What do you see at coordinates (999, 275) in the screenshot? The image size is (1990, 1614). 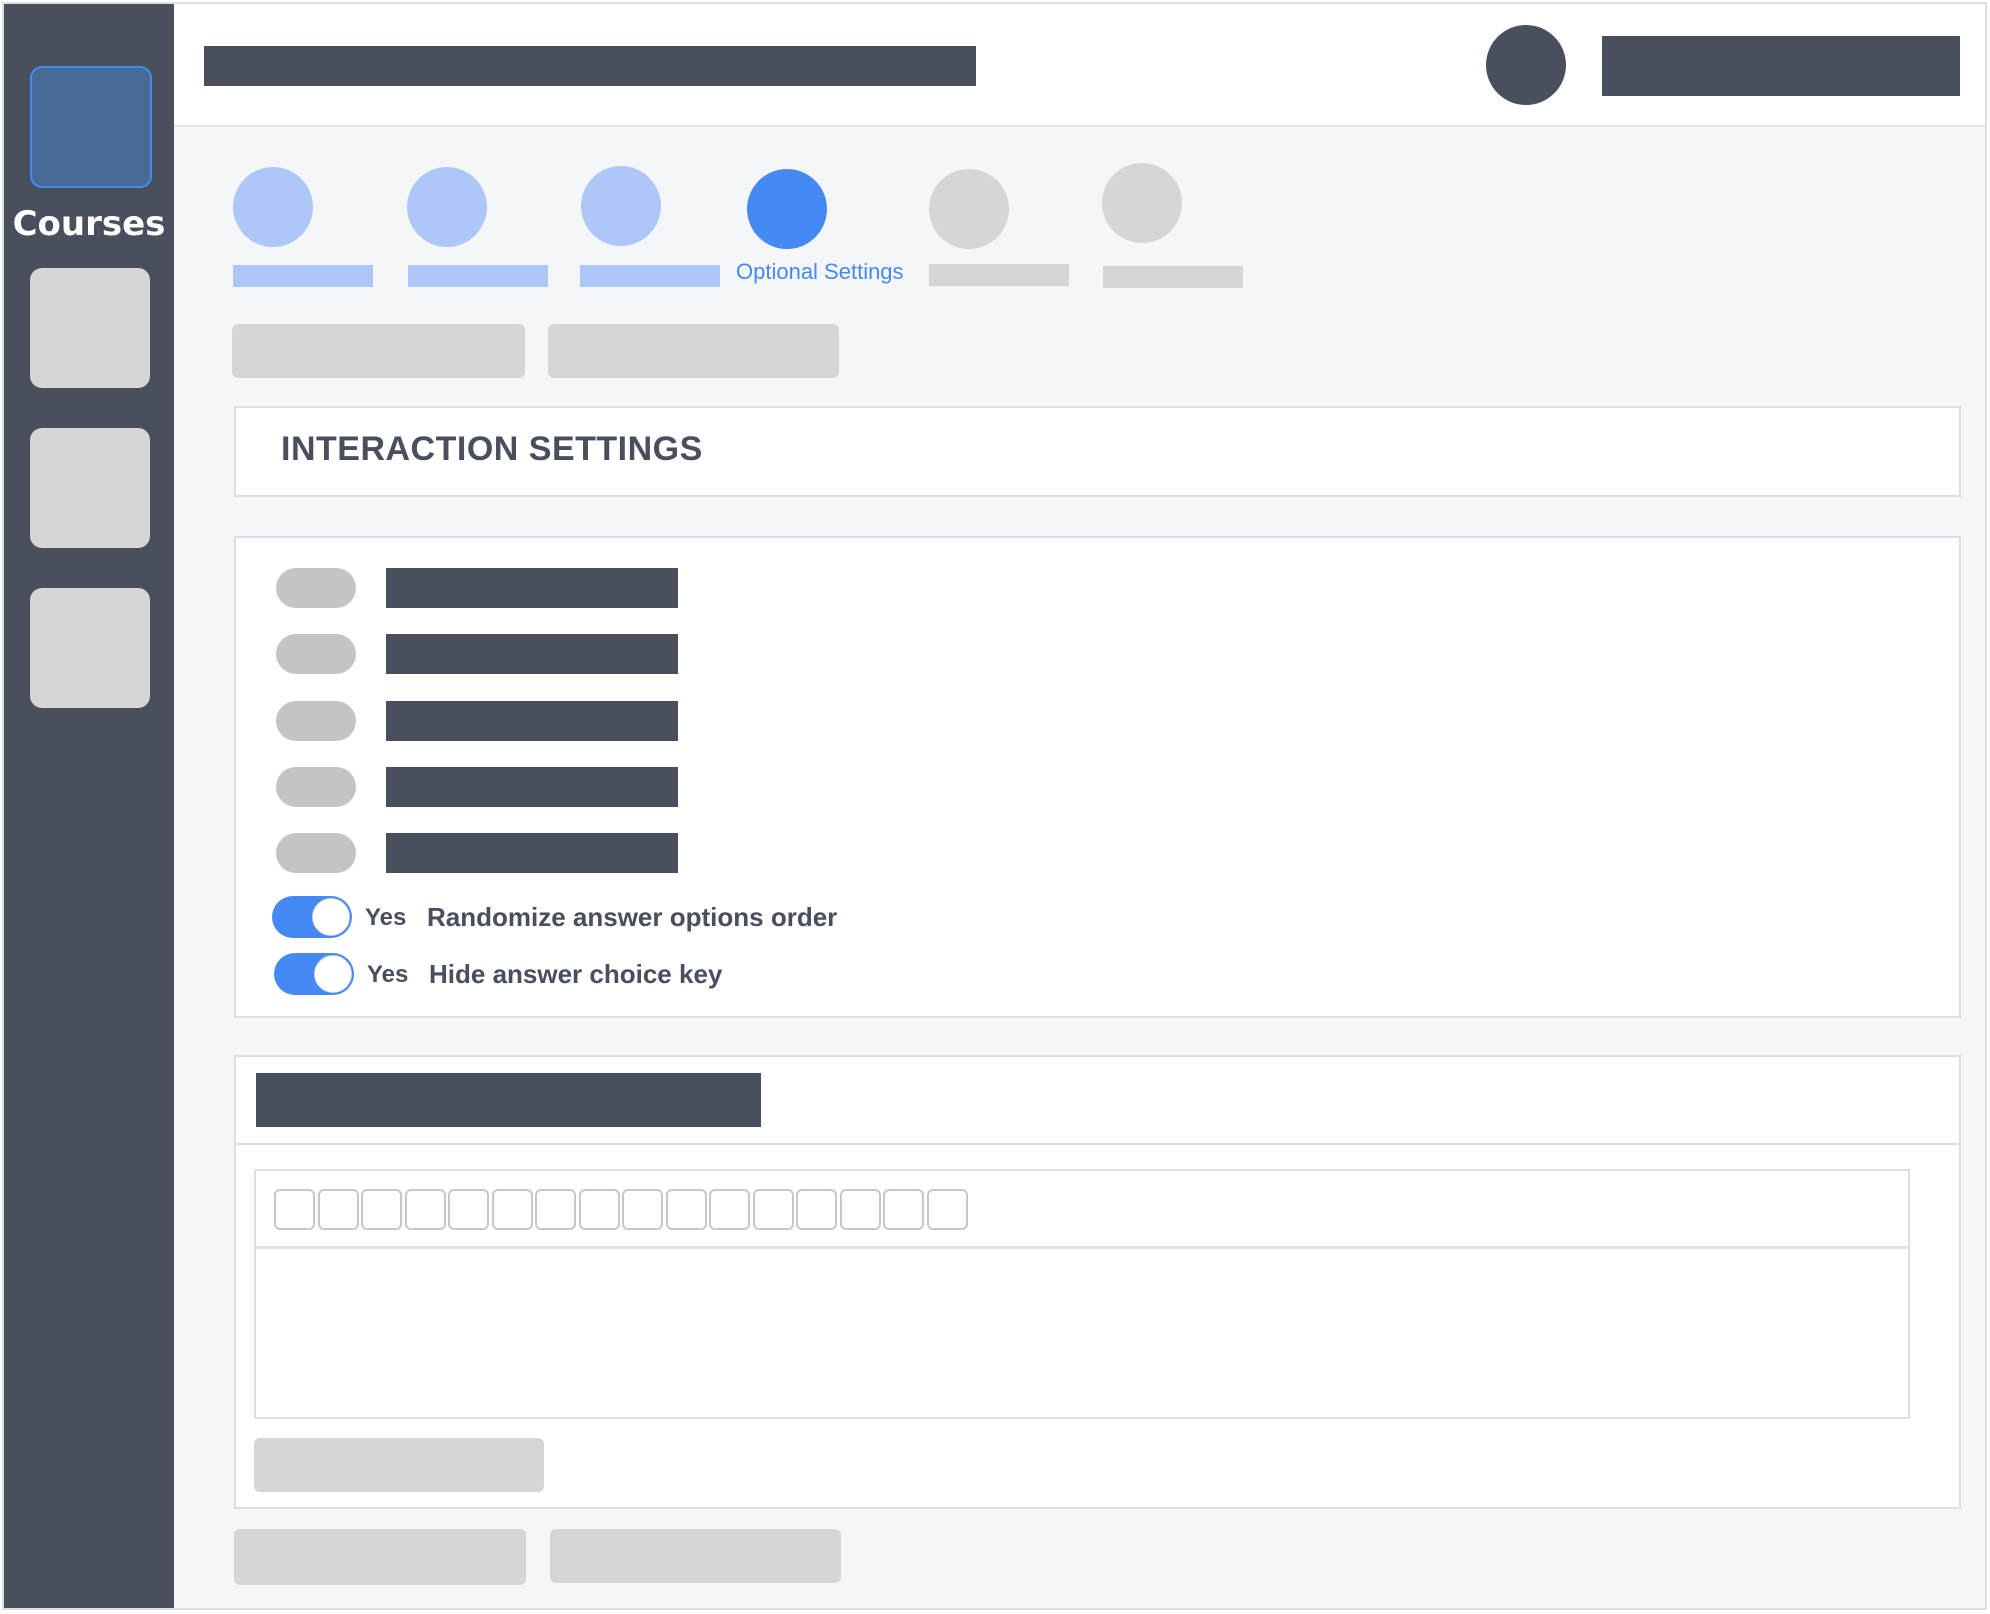 I see `step-5-label-placeholder` at bounding box center [999, 275].